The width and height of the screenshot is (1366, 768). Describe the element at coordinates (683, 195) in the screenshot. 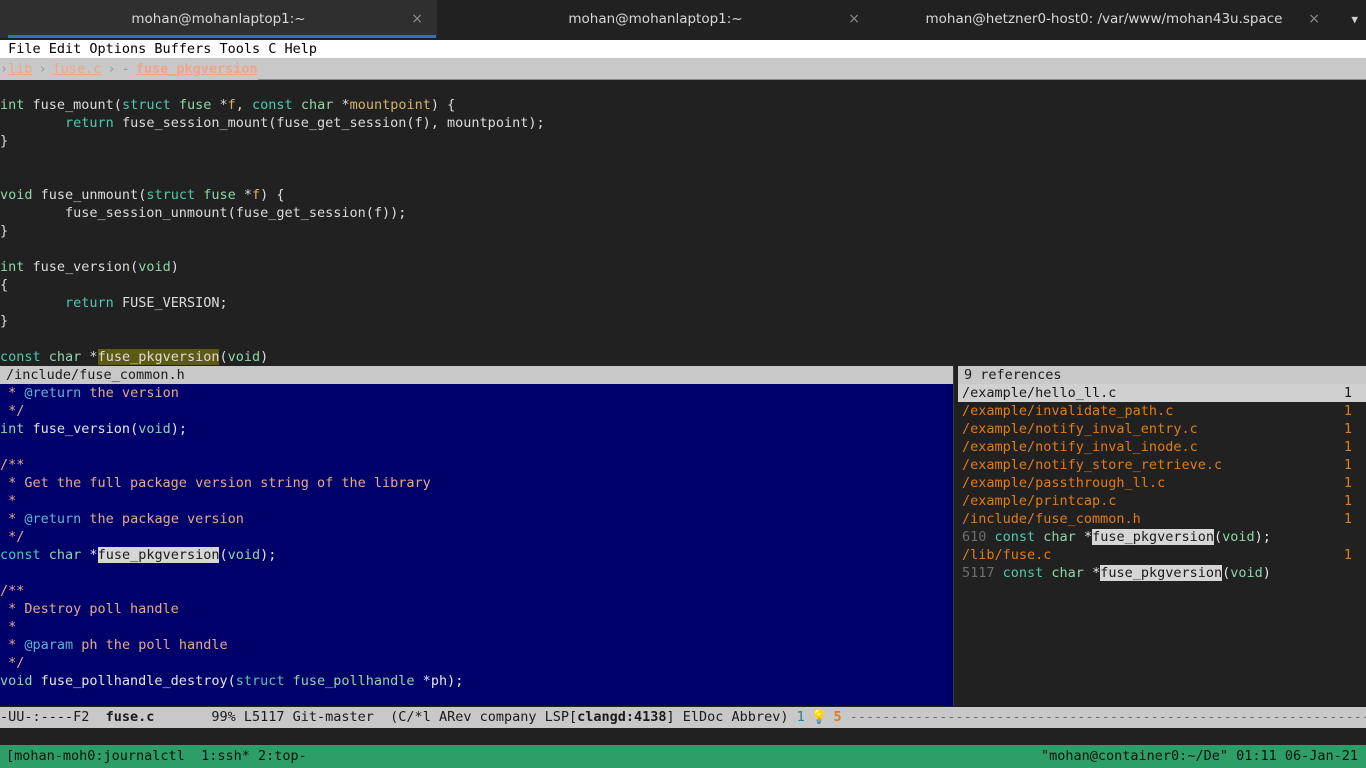

I see `code-line: void fuse_unmount(struct fuse *f) {` at that location.